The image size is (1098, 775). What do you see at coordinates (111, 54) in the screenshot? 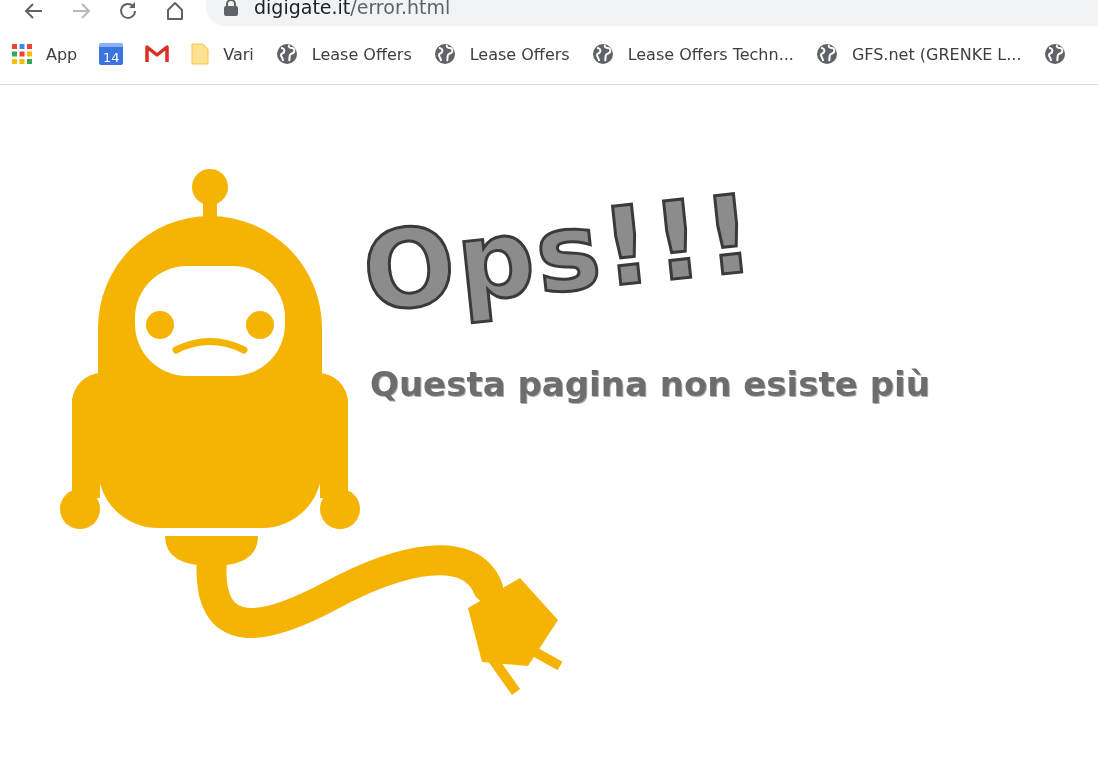
I see `calendar-icon: 14` at bounding box center [111, 54].